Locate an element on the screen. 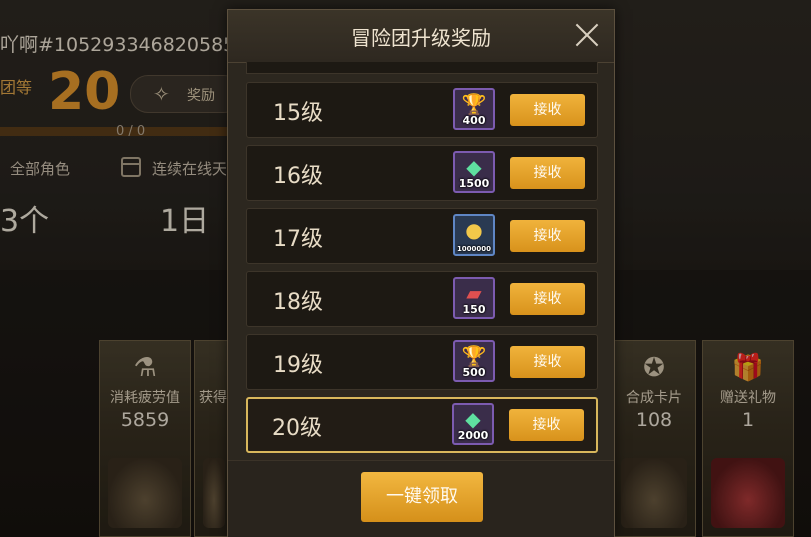  ticket-icon: ▰ is located at coordinates (474, 293).